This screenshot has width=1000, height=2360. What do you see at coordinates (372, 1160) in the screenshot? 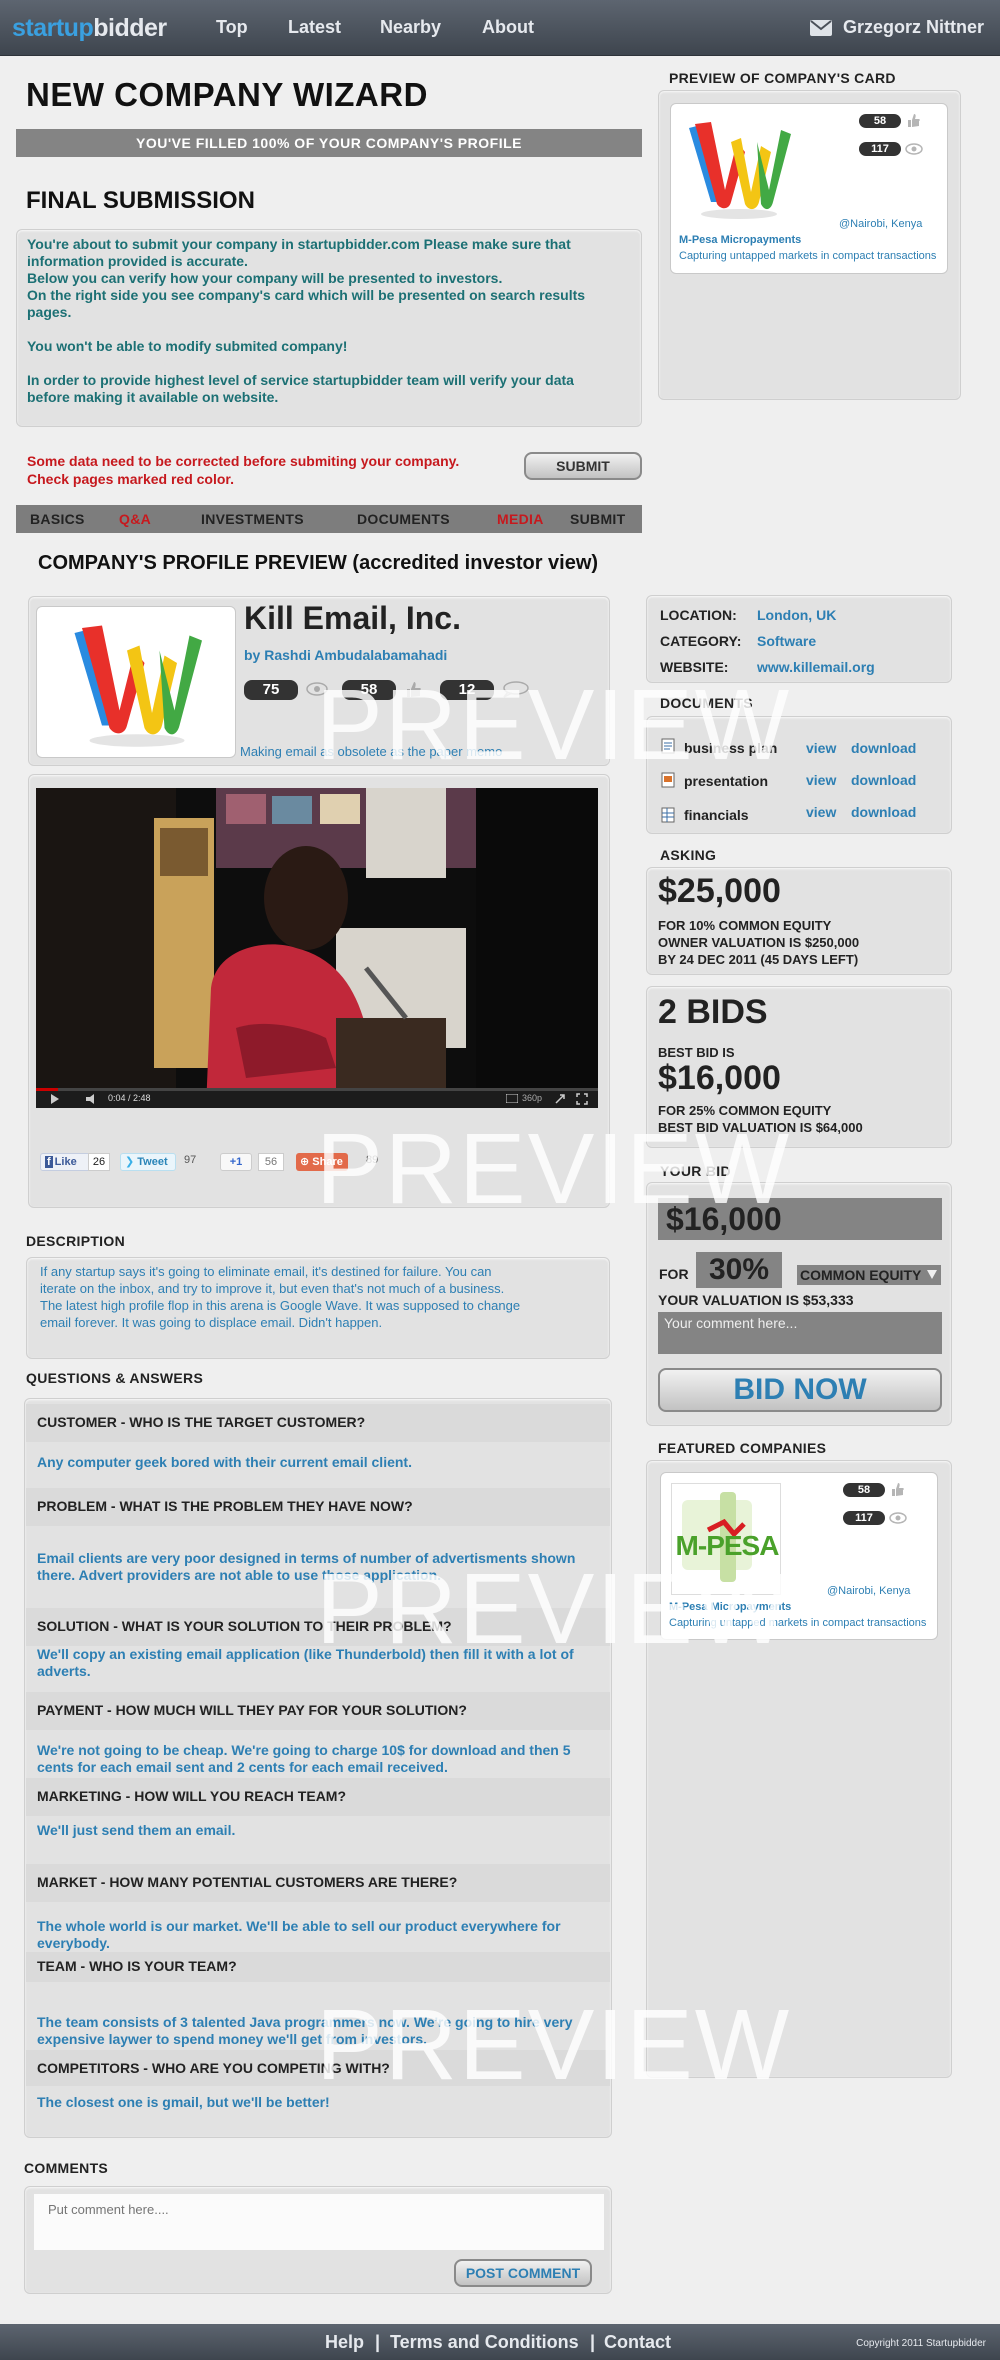
I see `share-count: 89` at bounding box center [372, 1160].